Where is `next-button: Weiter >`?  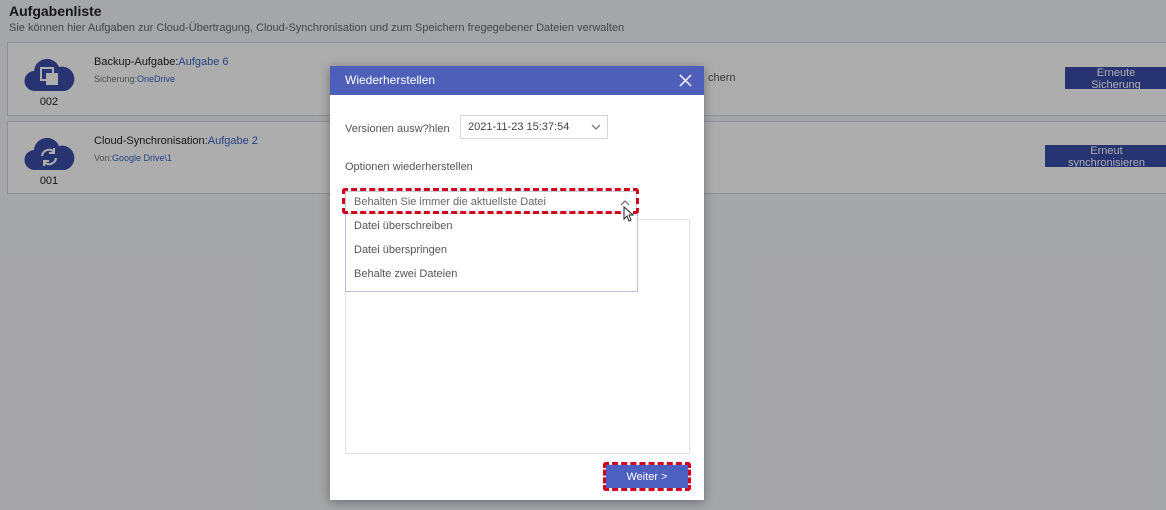
next-button: Weiter > is located at coordinates (647, 476).